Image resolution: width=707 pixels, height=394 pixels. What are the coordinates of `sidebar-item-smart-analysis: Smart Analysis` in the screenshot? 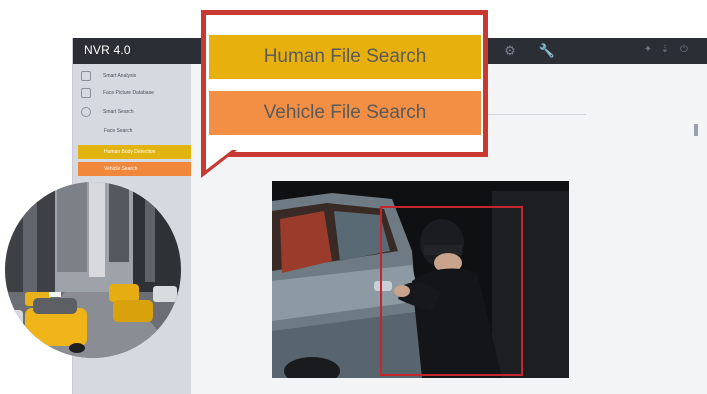 It's located at (132, 76).